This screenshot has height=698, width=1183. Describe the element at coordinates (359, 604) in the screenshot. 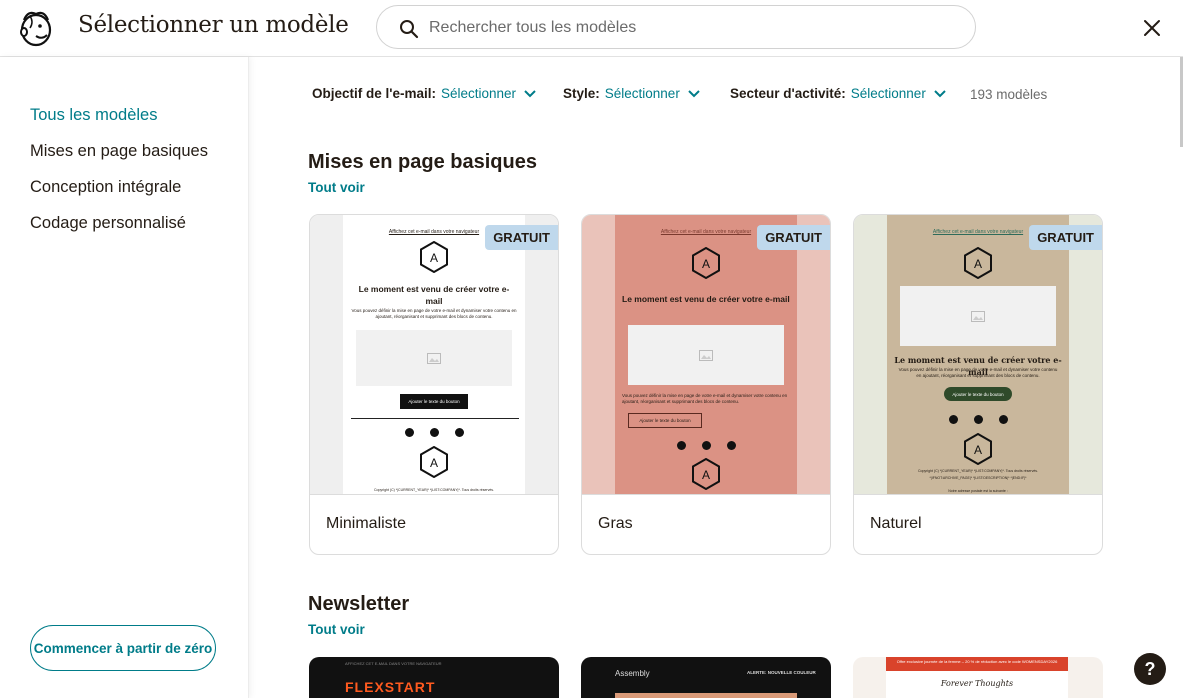

I see `section-title: Newsletter` at that location.